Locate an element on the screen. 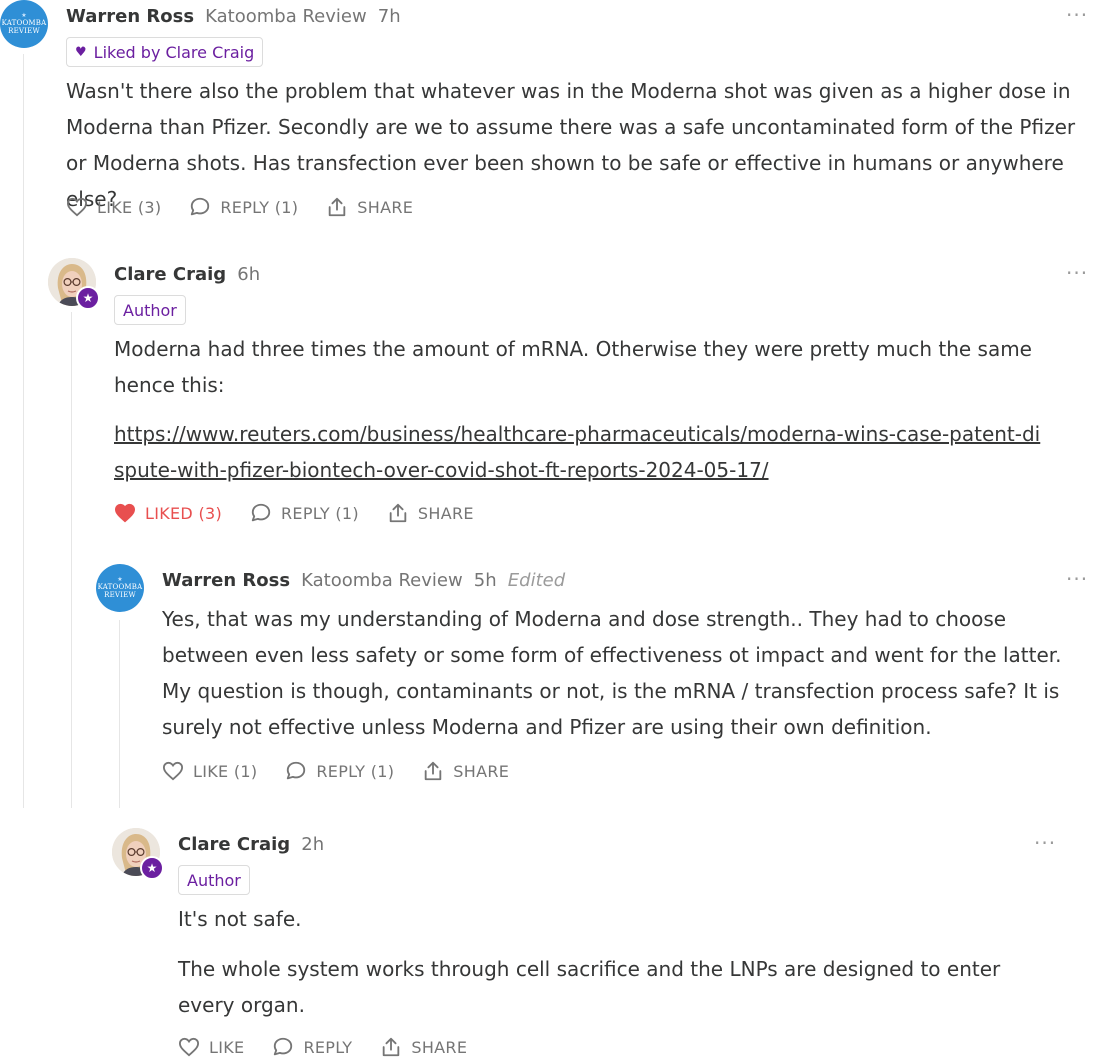 This screenshot has height=1058, width=1096. like-label: LIKED (3) is located at coordinates (184, 513).